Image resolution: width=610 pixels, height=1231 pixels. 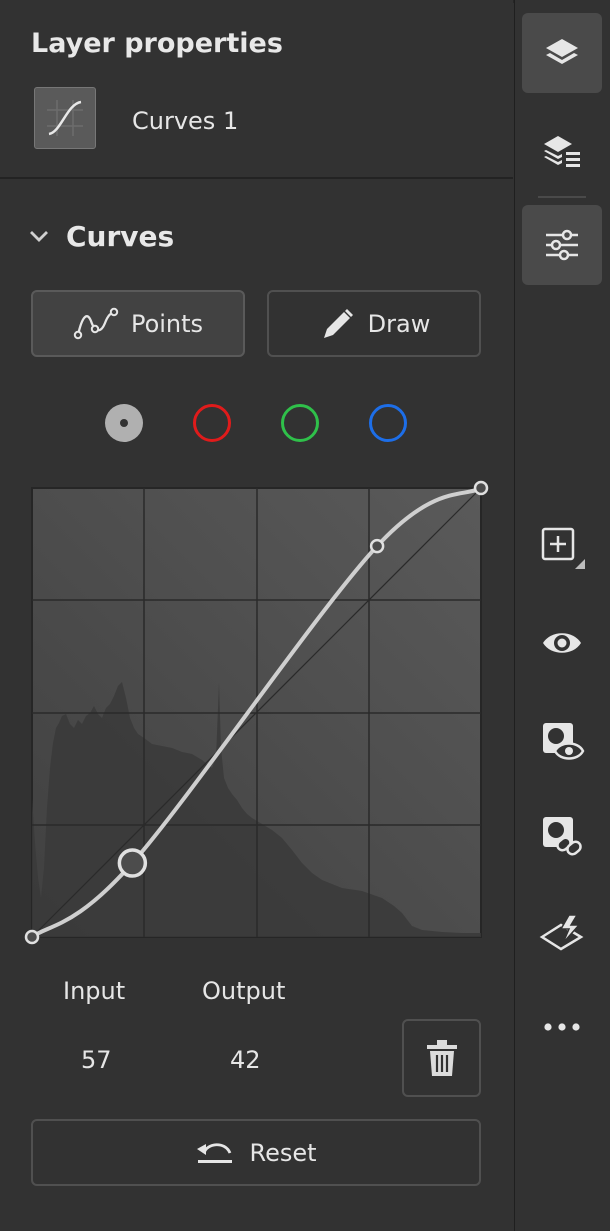 What do you see at coordinates (124, 423) in the screenshot?
I see `channel-rgb` at bounding box center [124, 423].